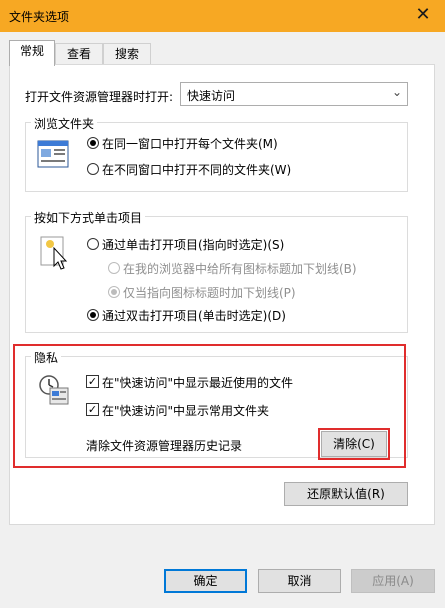 The height and width of the screenshot is (608, 445). I want to click on window-title: 文件夹选项, so click(39, 17).